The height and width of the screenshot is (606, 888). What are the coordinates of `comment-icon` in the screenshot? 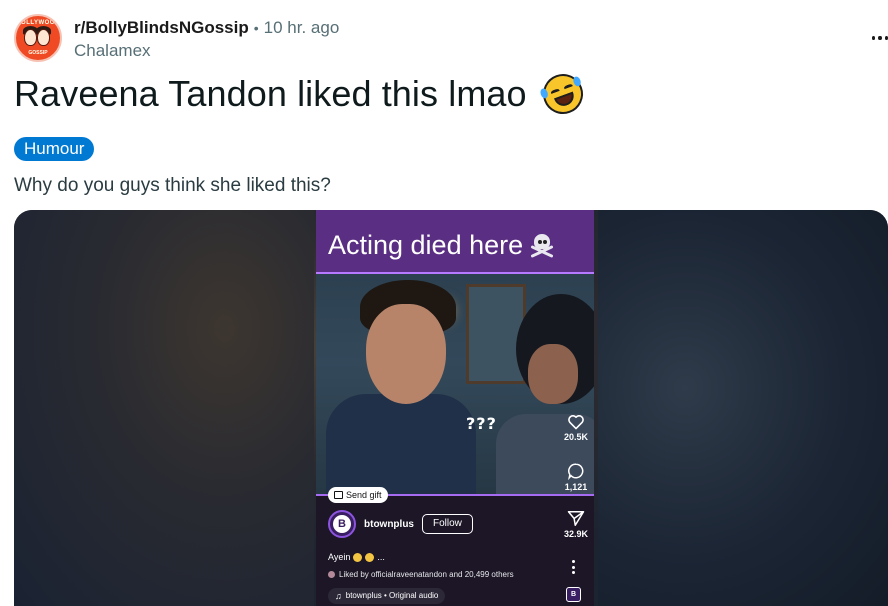 It's located at (576, 471).